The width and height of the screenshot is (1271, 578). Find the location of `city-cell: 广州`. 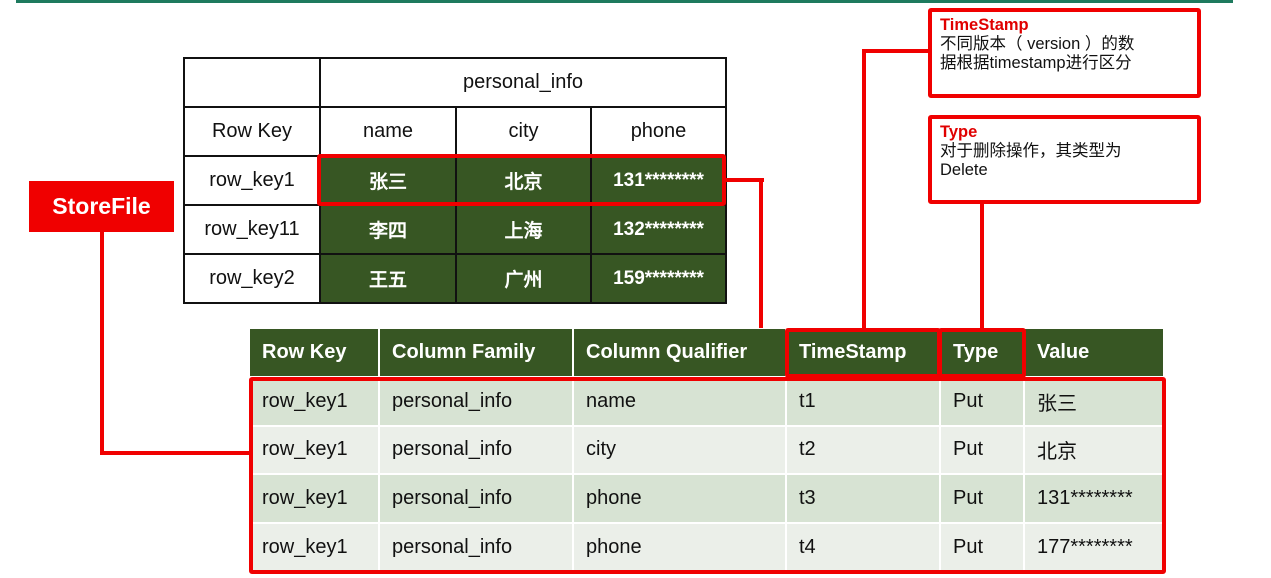

city-cell: 广州 is located at coordinates (523, 278).